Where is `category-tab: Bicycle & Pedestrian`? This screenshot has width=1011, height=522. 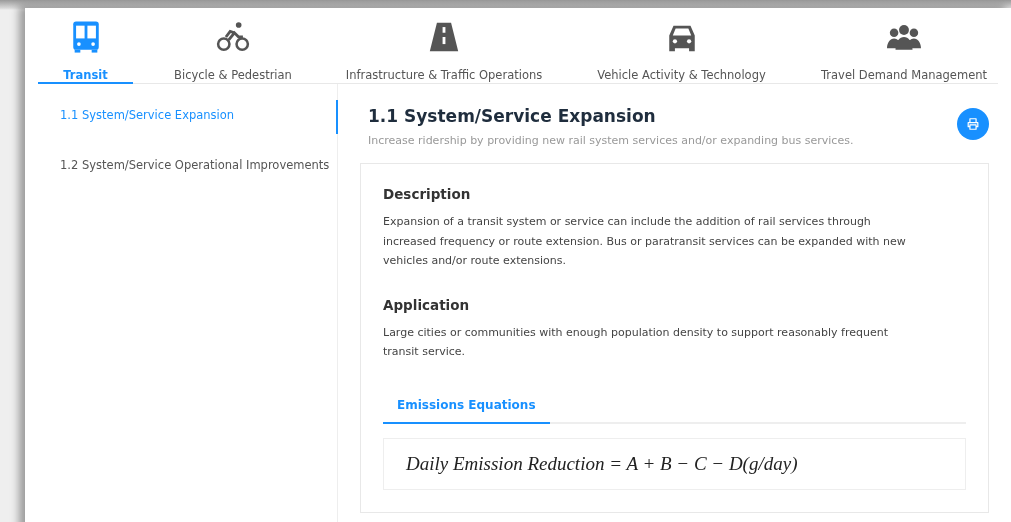
category-tab: Bicycle & Pedestrian is located at coordinates (233, 46).